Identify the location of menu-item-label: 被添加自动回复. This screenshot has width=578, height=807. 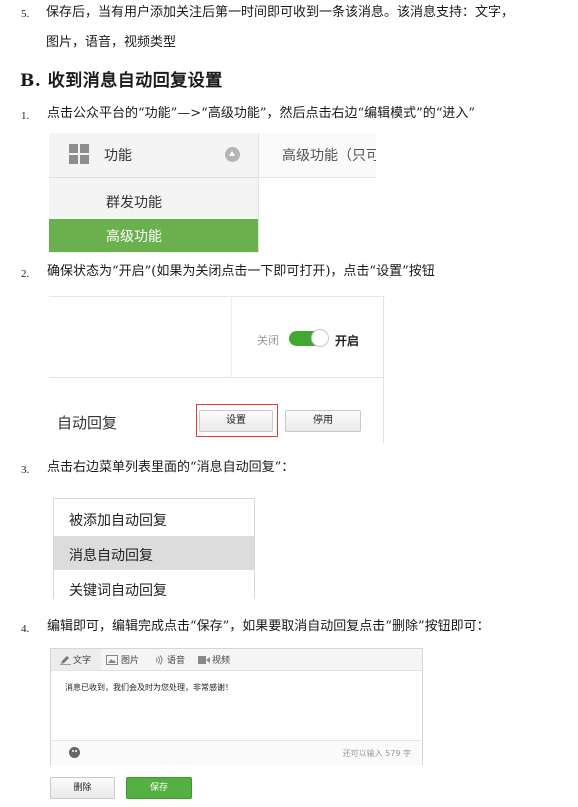
(118, 521).